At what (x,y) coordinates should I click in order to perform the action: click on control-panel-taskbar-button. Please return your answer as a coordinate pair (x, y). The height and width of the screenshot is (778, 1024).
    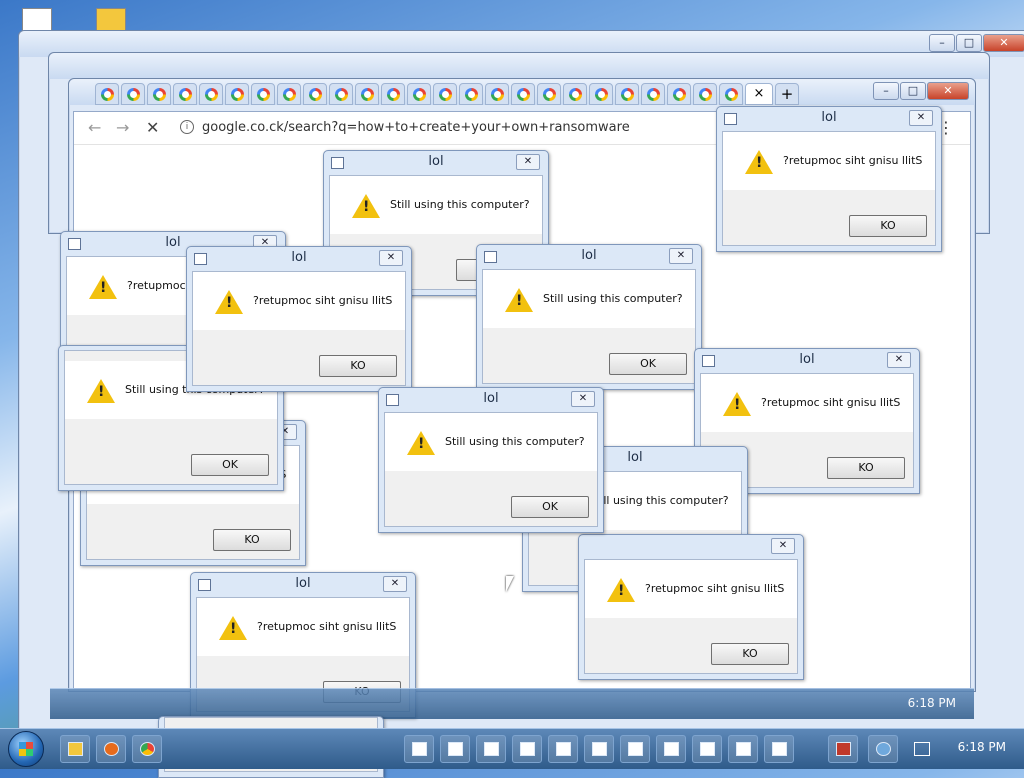
    Looking at the image, I should click on (883, 749).